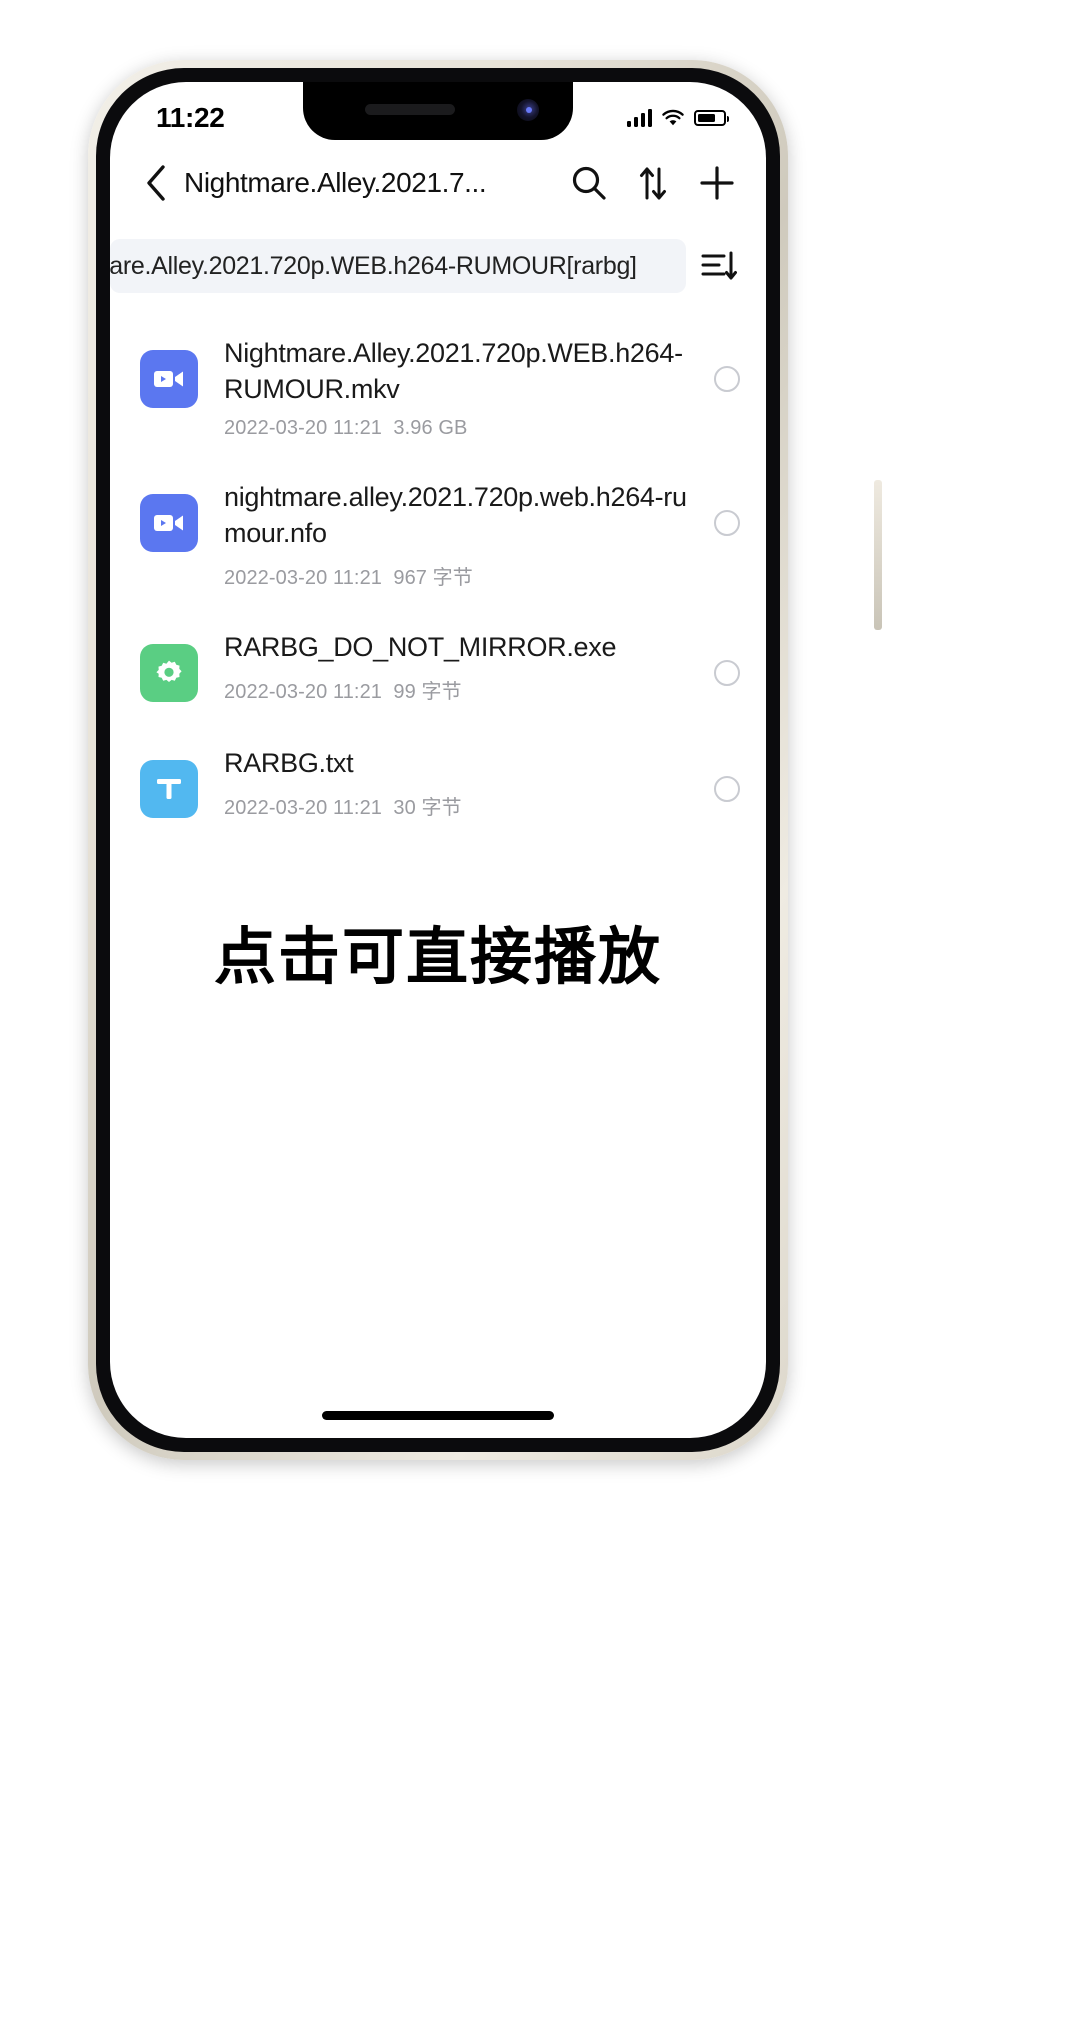 The width and height of the screenshot is (1080, 2019). What do you see at coordinates (711, 118) in the screenshot?
I see `battery-icon` at bounding box center [711, 118].